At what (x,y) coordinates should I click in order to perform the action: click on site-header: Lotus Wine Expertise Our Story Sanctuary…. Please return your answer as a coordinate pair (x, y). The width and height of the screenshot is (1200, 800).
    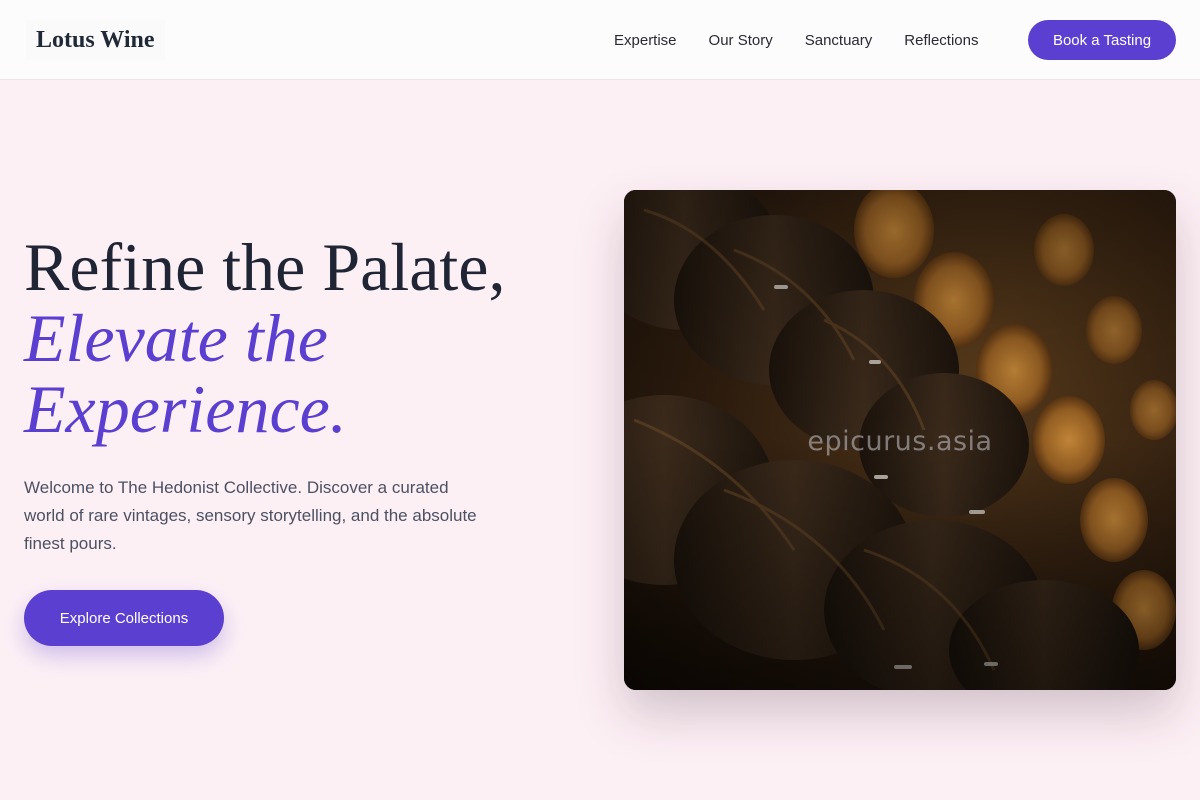
    Looking at the image, I should click on (600, 40).